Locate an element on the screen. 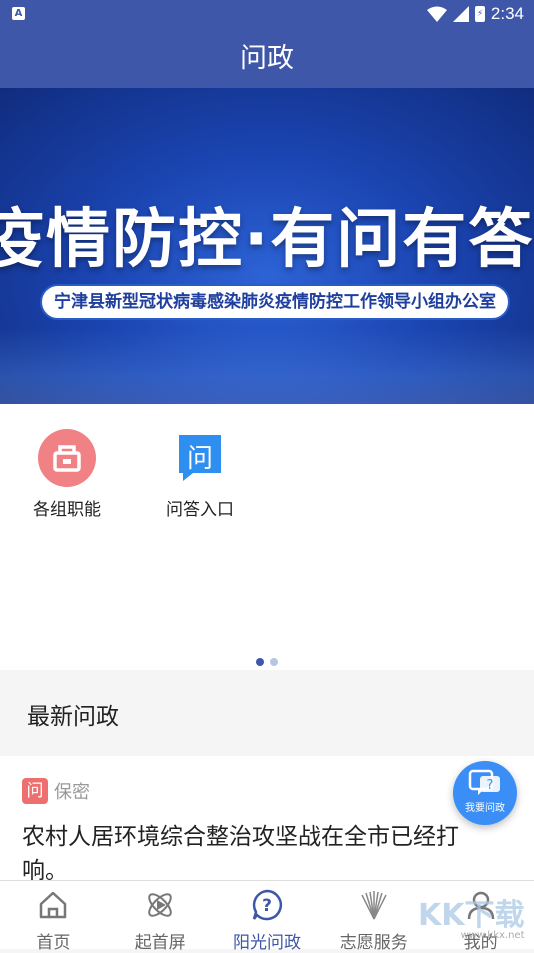  signal-icon is located at coordinates (460, 14).